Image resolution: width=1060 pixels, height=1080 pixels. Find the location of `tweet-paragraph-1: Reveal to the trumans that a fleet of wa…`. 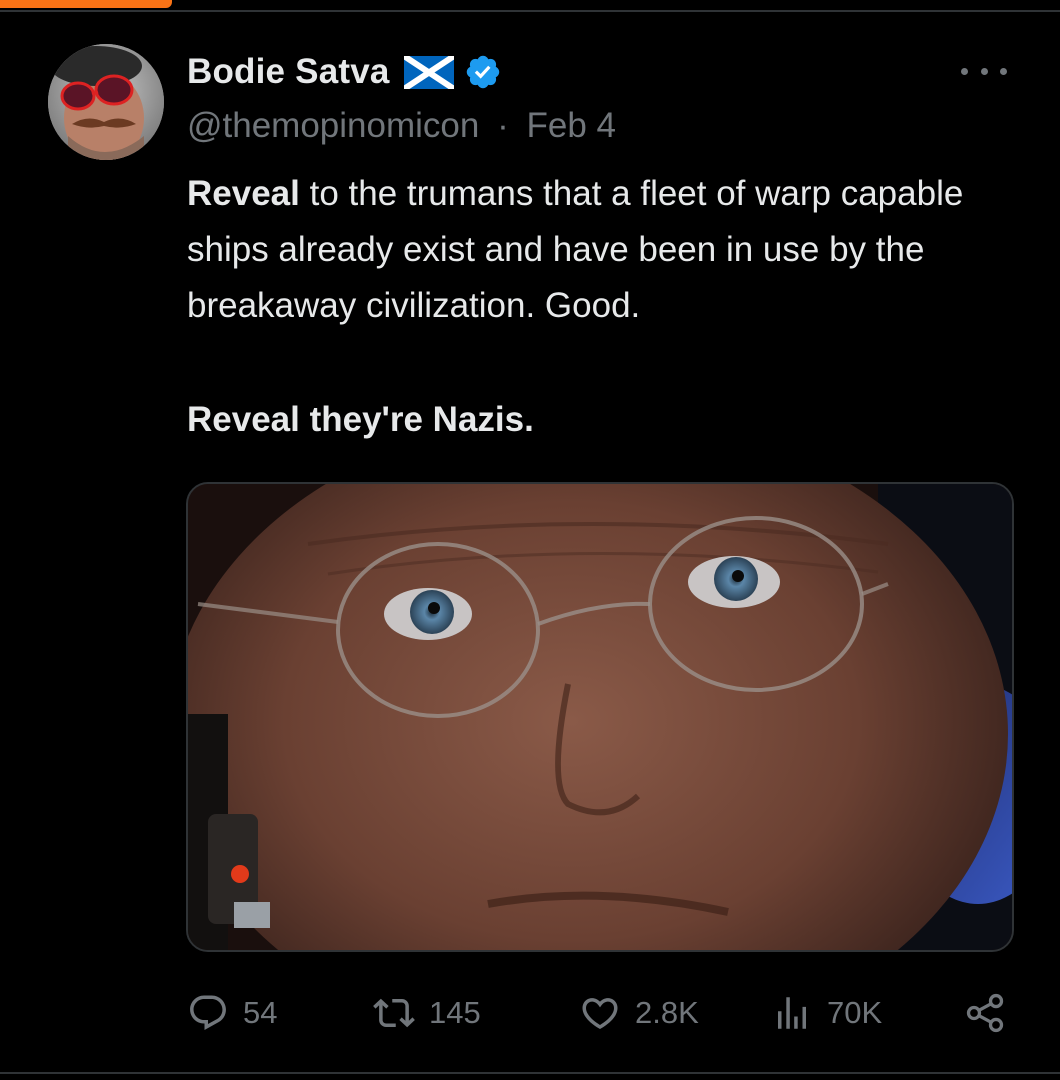

tweet-paragraph-1: Reveal to the trumans that a fleet of wa… is located at coordinates (602, 250).